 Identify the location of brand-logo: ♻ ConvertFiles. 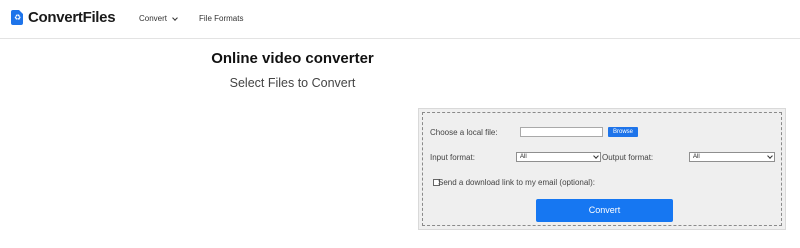
(63, 17).